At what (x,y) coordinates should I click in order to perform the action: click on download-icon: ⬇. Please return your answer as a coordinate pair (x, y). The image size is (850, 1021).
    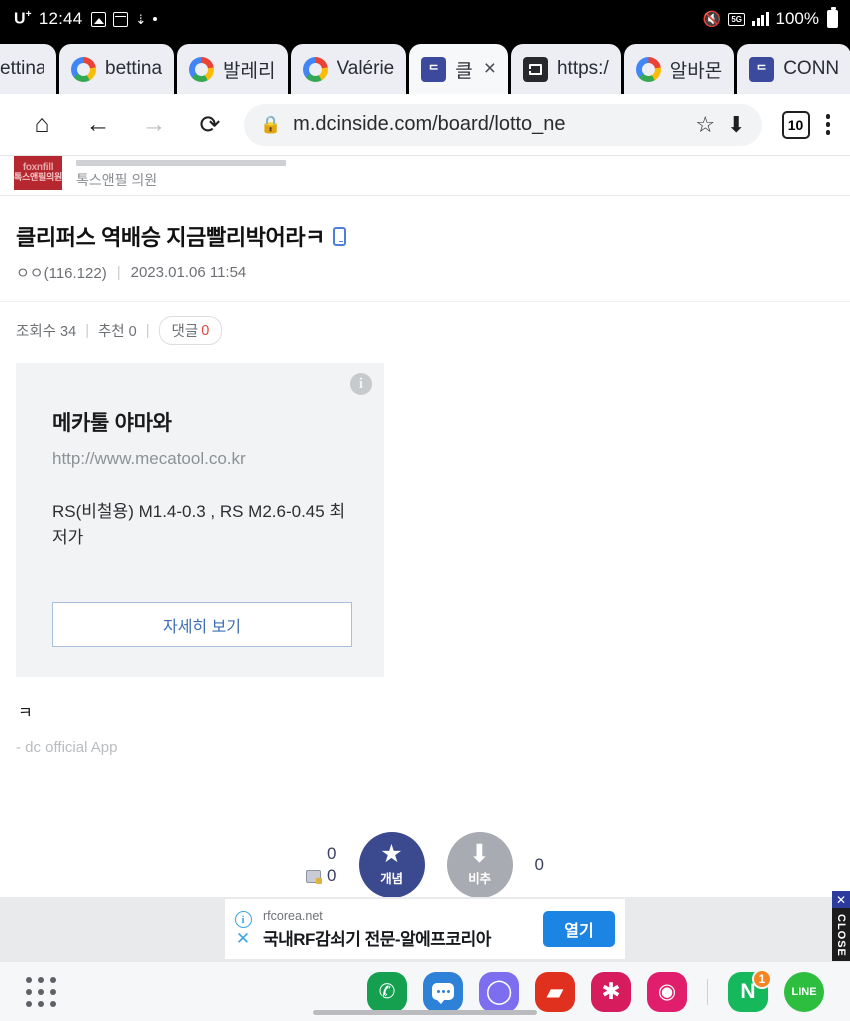
    Looking at the image, I should click on (736, 125).